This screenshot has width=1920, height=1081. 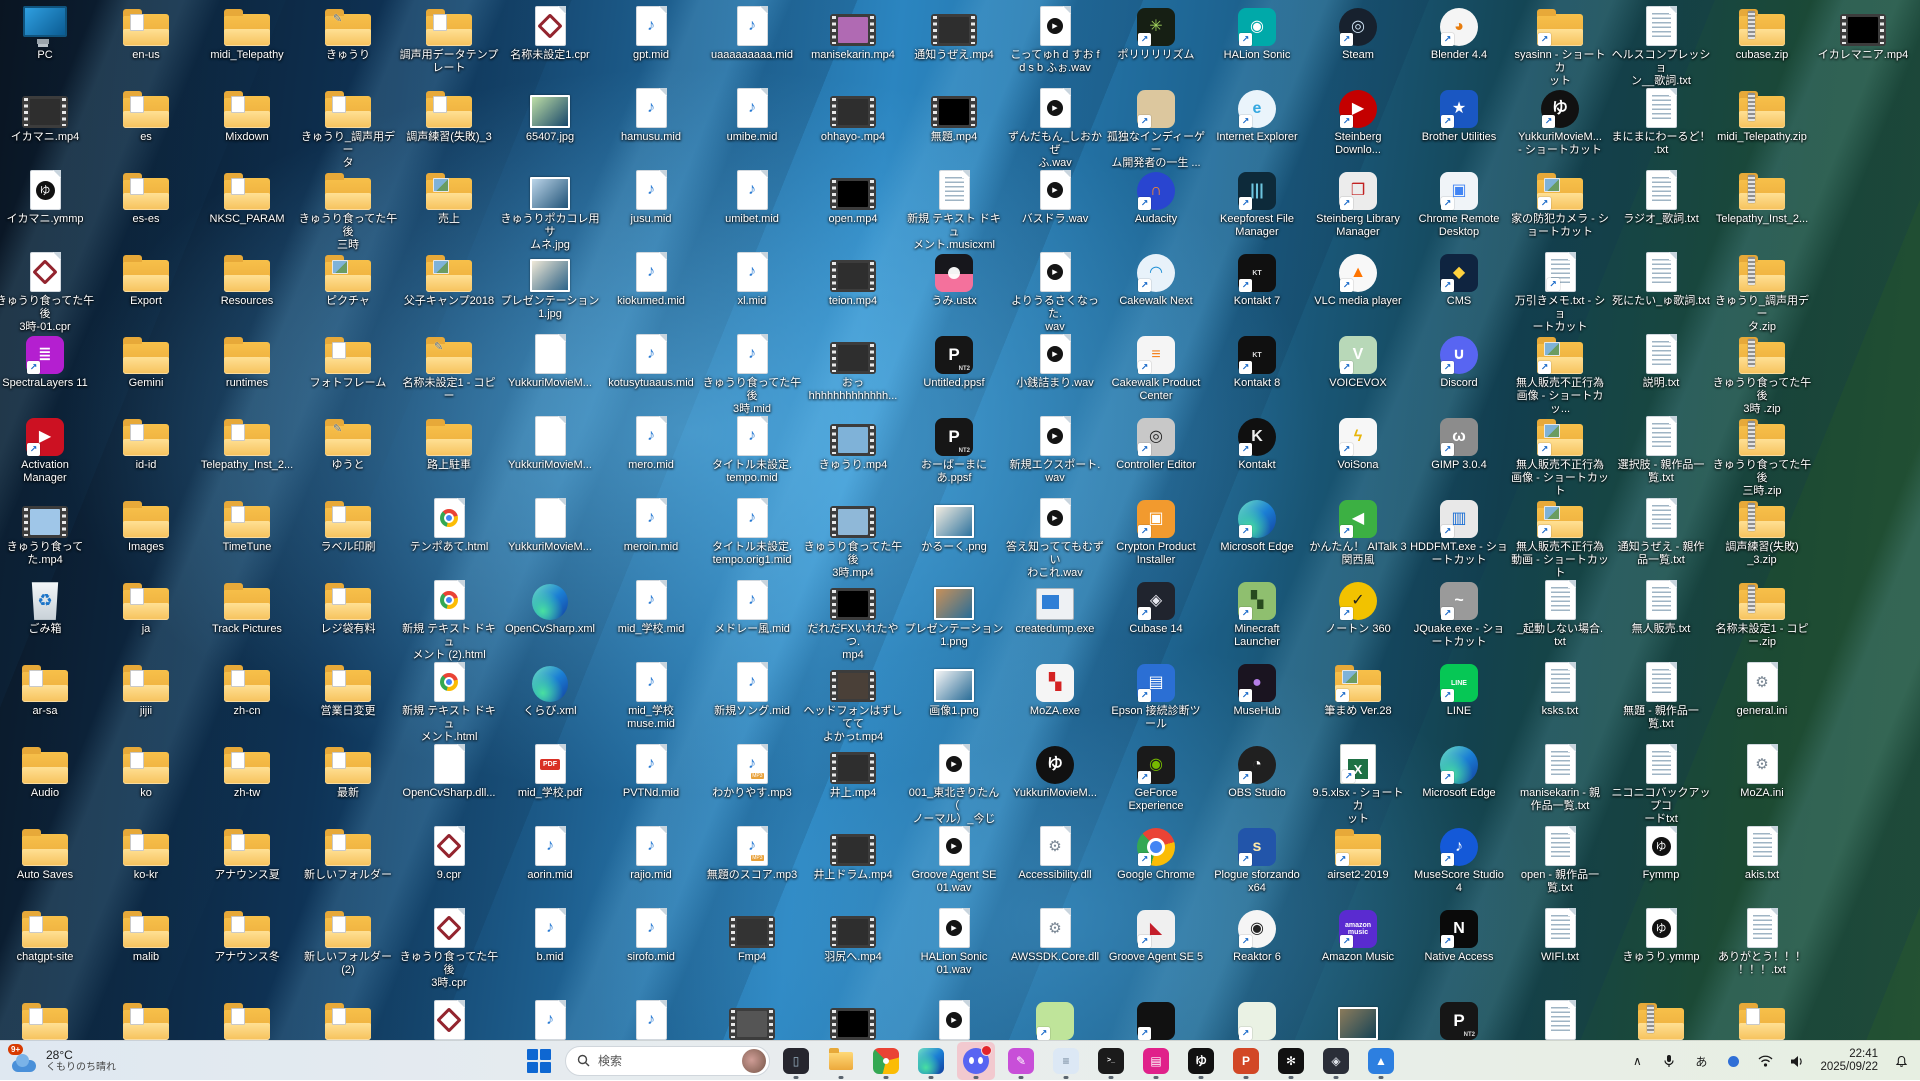 What do you see at coordinates (1762, 531) in the screenshot?
I see `desktop-icon: 調声練習(失敗) _3.zip` at bounding box center [1762, 531].